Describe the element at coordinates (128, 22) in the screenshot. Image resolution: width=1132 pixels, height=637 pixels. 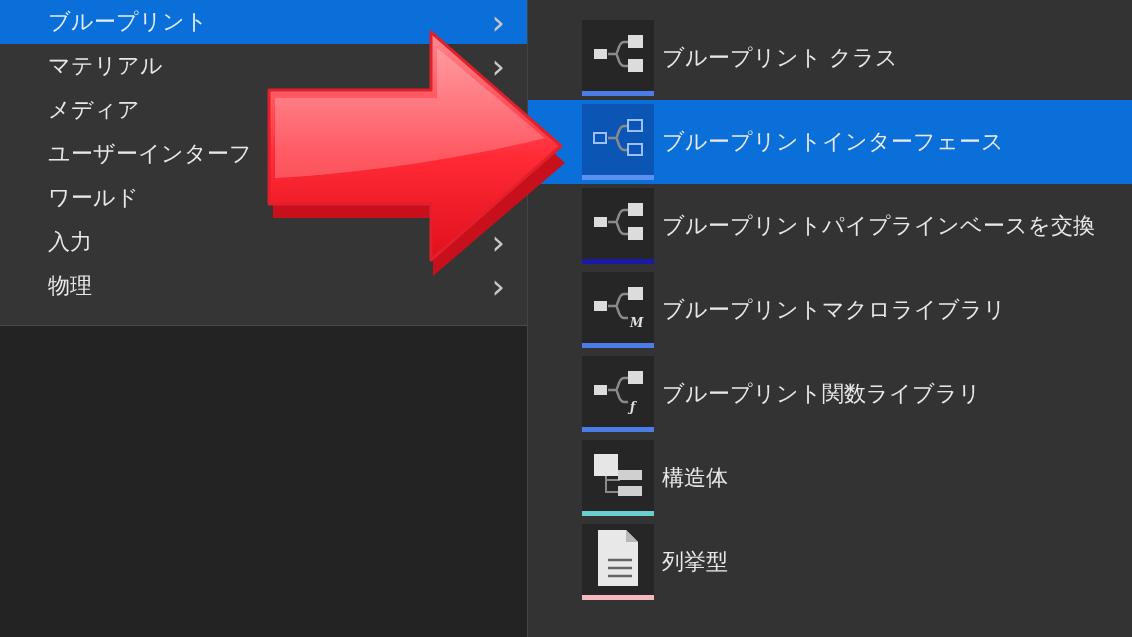
I see `menu-item: ブループリント` at that location.